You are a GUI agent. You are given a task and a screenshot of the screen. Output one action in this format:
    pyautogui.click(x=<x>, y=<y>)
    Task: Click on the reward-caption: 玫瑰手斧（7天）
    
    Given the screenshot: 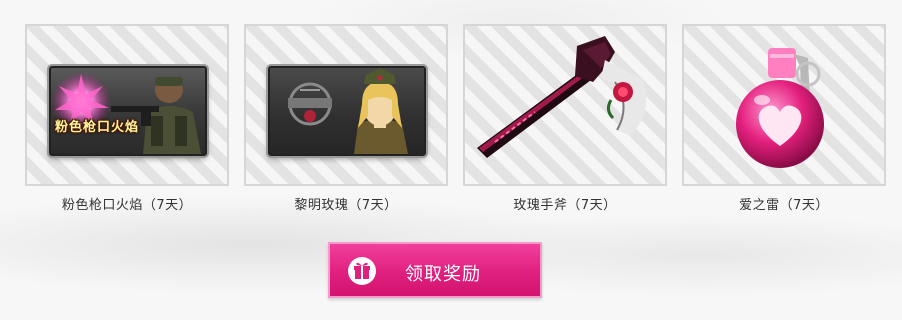 What is the action you would take?
    pyautogui.click(x=565, y=205)
    